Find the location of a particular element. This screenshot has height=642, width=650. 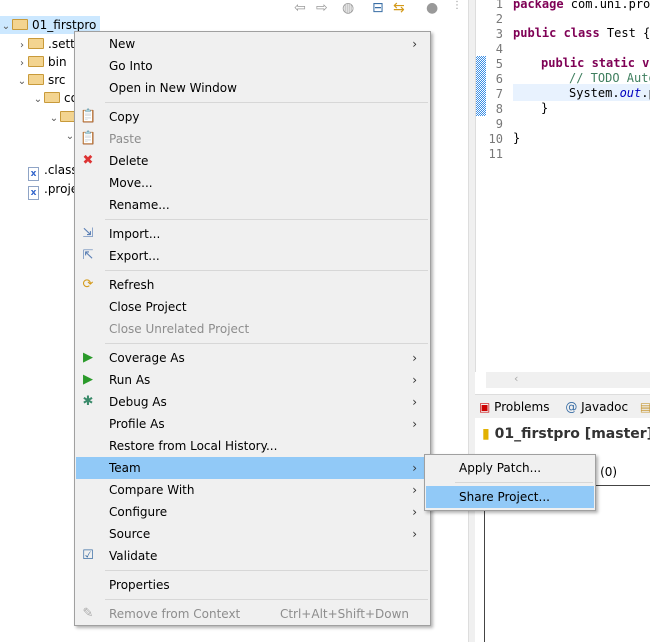

tree-item: › .setti is located at coordinates (47, 44).